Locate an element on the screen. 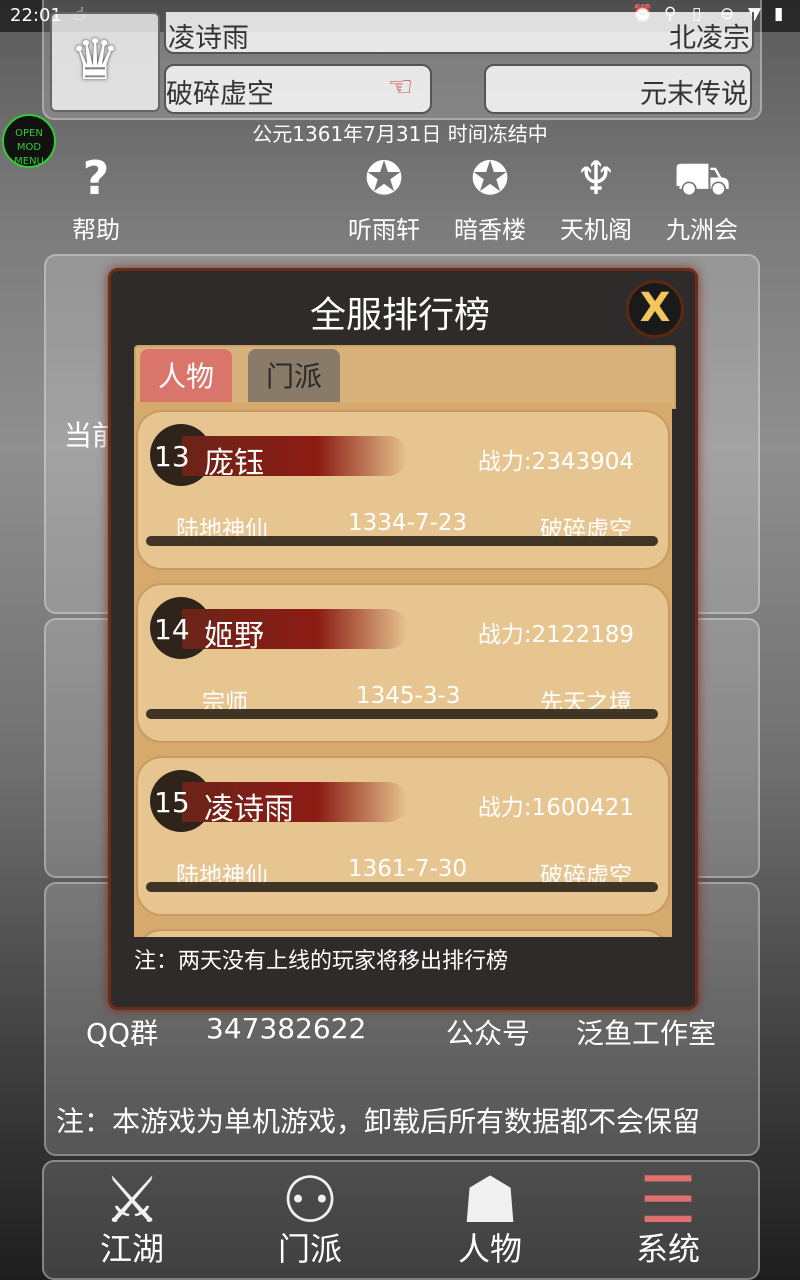 The height and width of the screenshot is (1280, 800). crown-icon: ♛ is located at coordinates (95, 60).